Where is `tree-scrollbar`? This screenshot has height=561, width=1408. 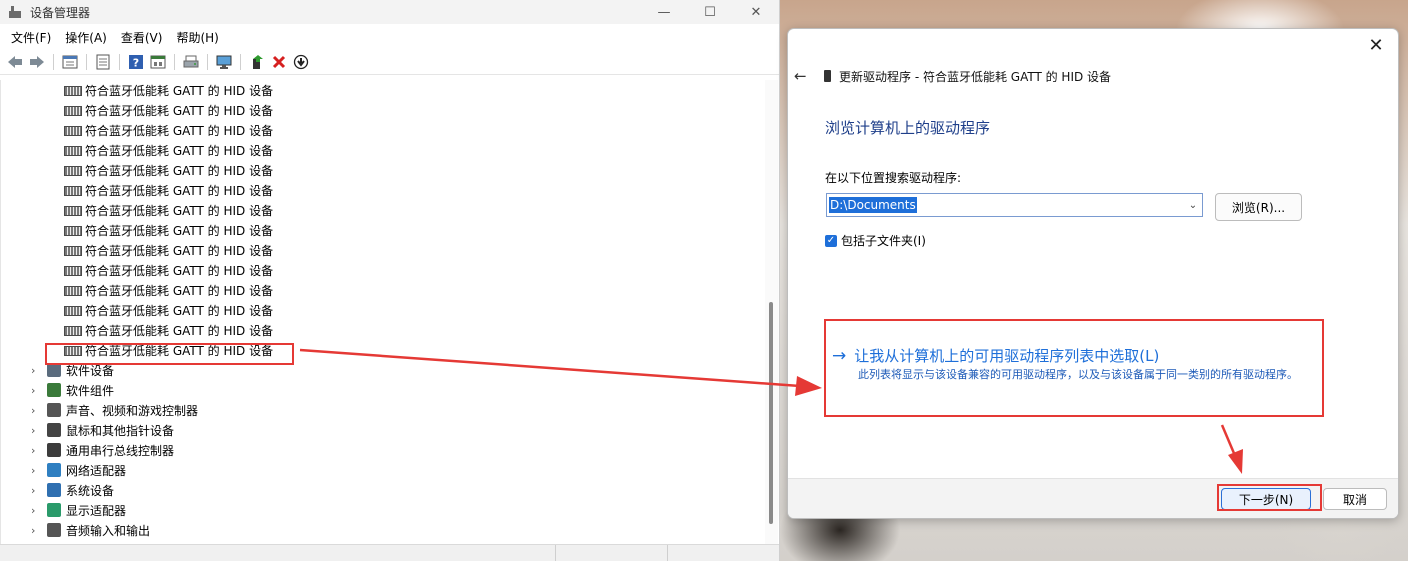
tree-scrollbar is located at coordinates (771, 312).